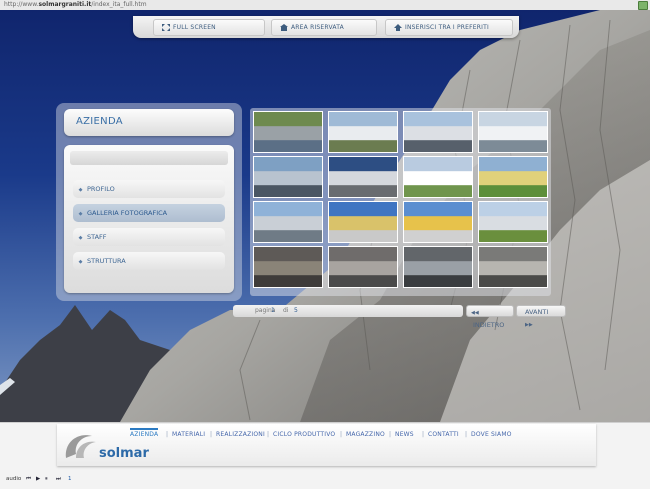  What do you see at coordinates (127, 213) in the screenshot?
I see `submenu-item-label: GALLERIA FOTOGRAFICA` at bounding box center [127, 213].